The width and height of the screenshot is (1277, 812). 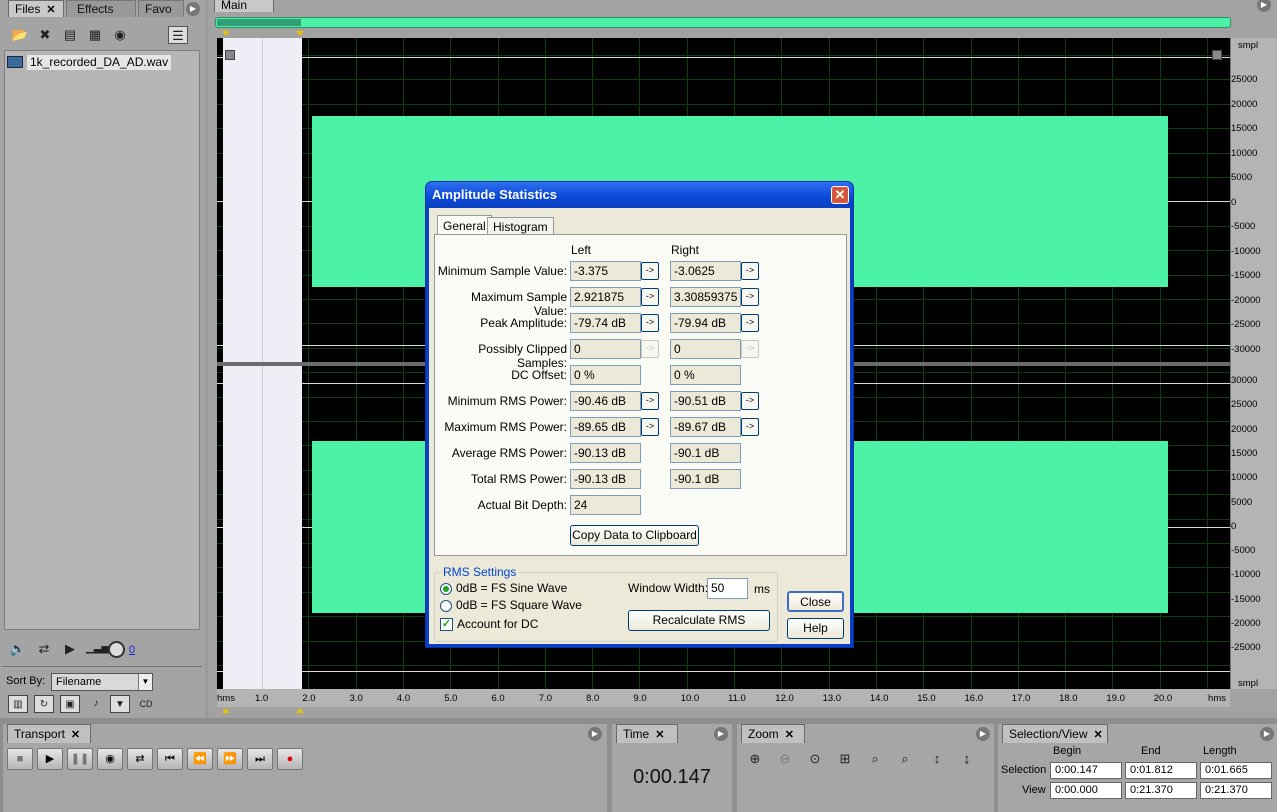 I want to click on loop-icon: ⇄, so click(x=44, y=649).